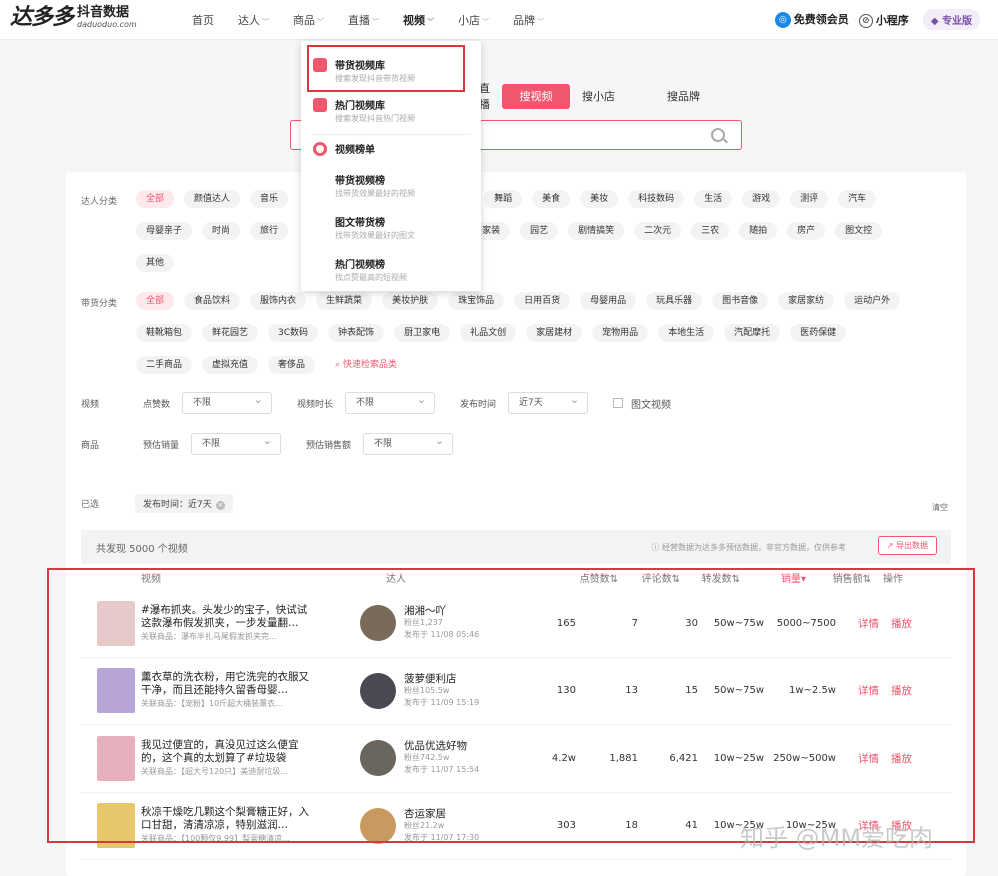  What do you see at coordinates (536, 96) in the screenshot?
I see `tab-search-video: 搜视频` at bounding box center [536, 96].